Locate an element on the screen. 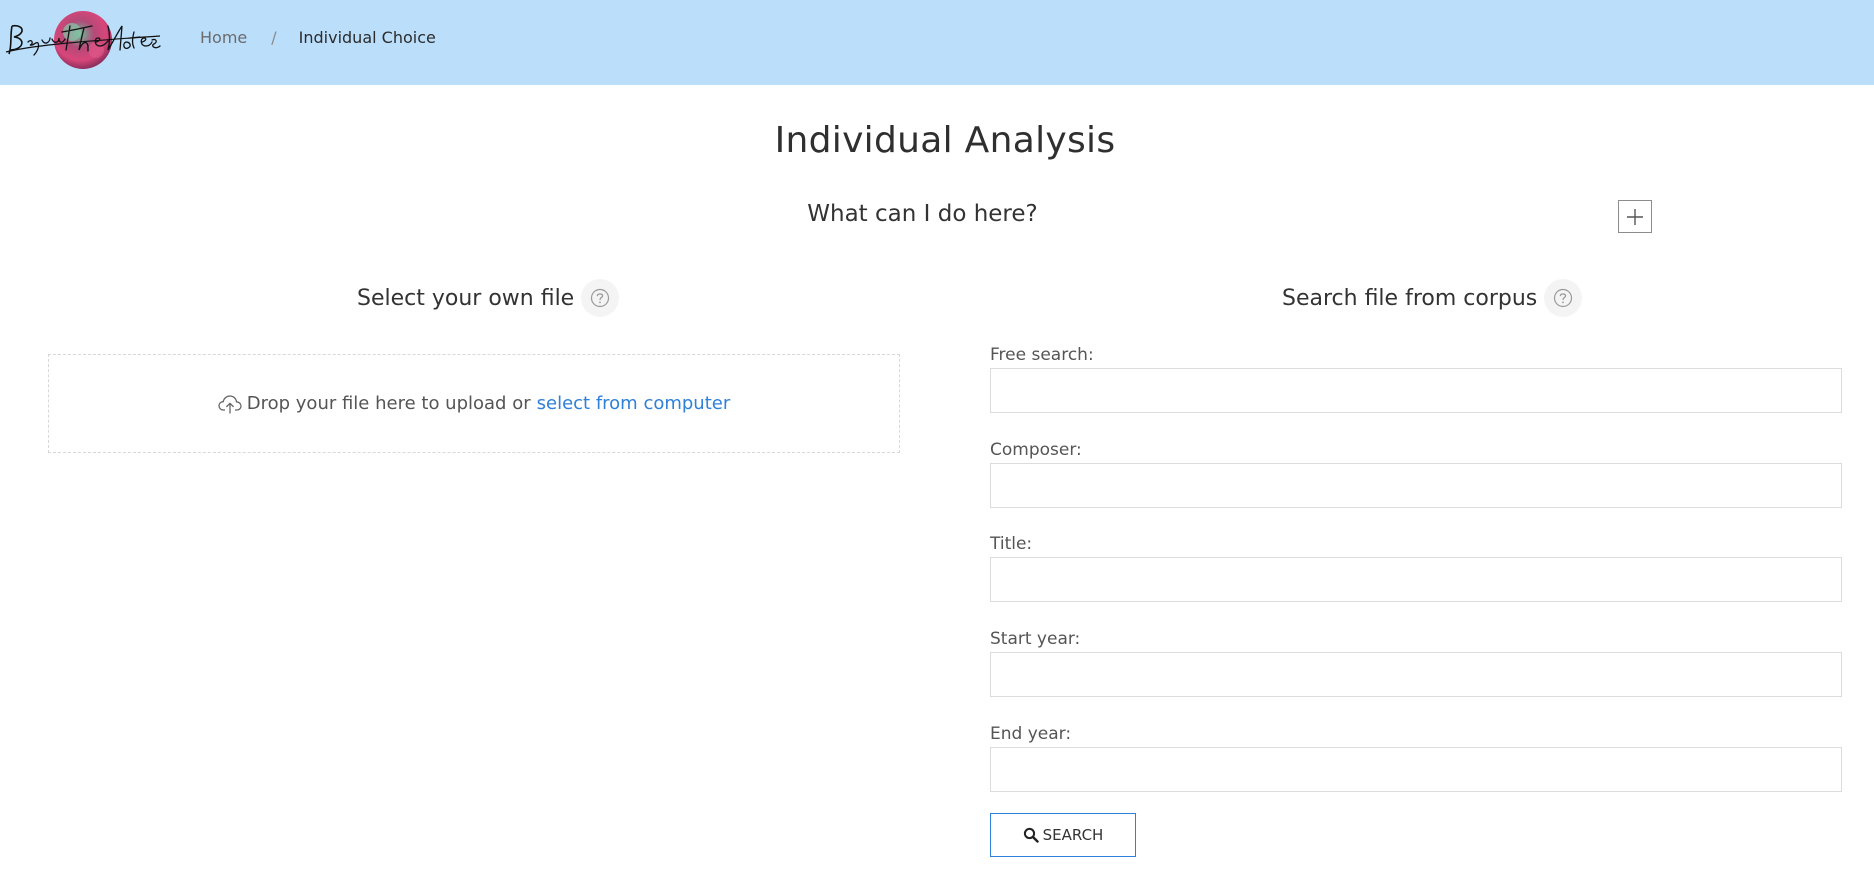  free-search-label: Free search: is located at coordinates (1042, 355).